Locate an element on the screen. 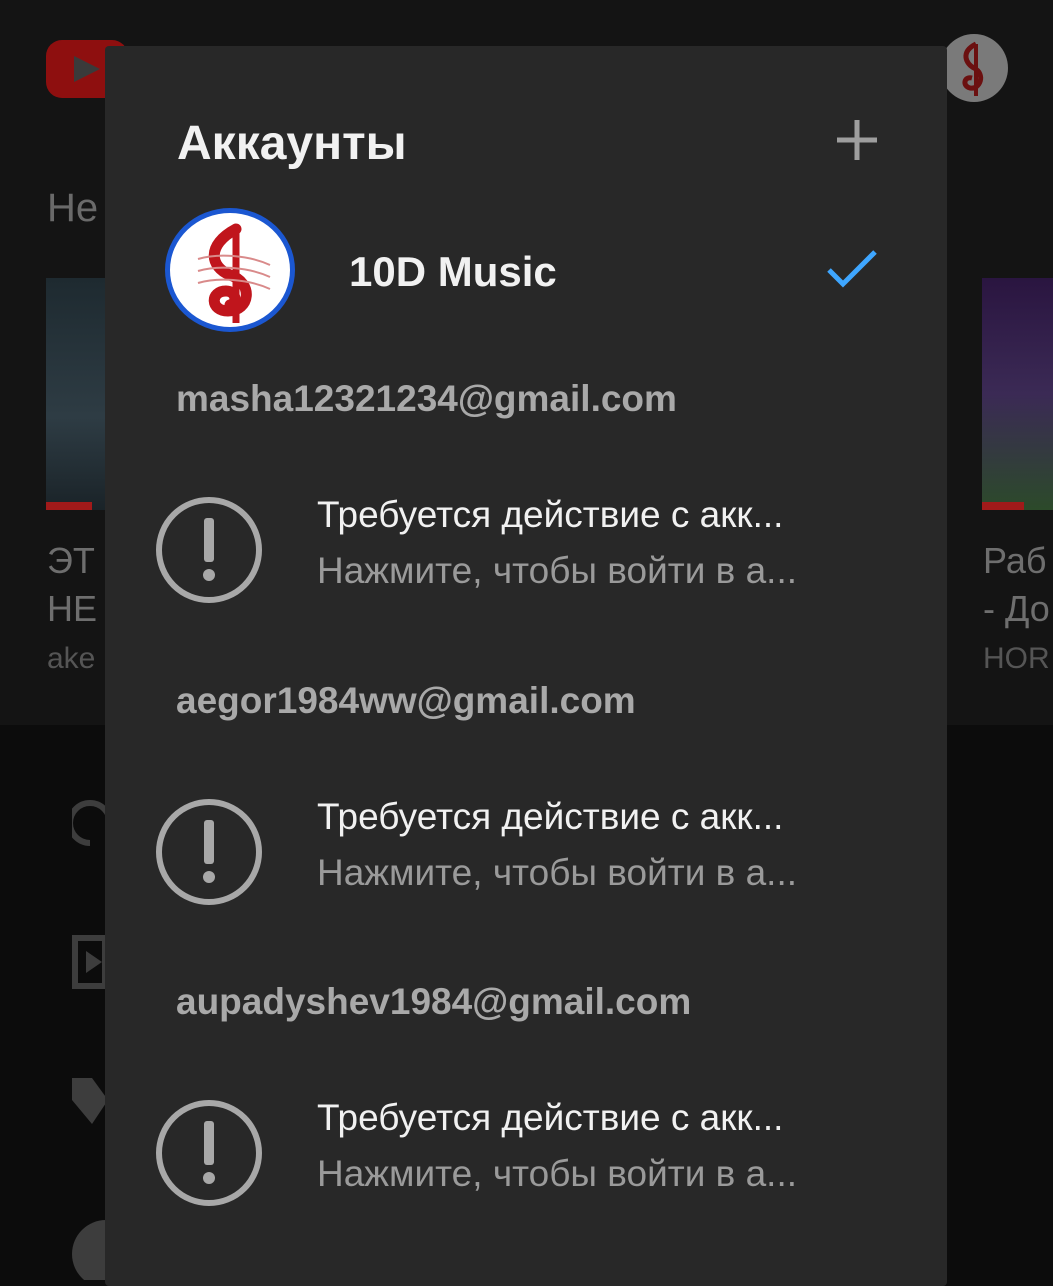  your-videos-icon is located at coordinates (90, 962).